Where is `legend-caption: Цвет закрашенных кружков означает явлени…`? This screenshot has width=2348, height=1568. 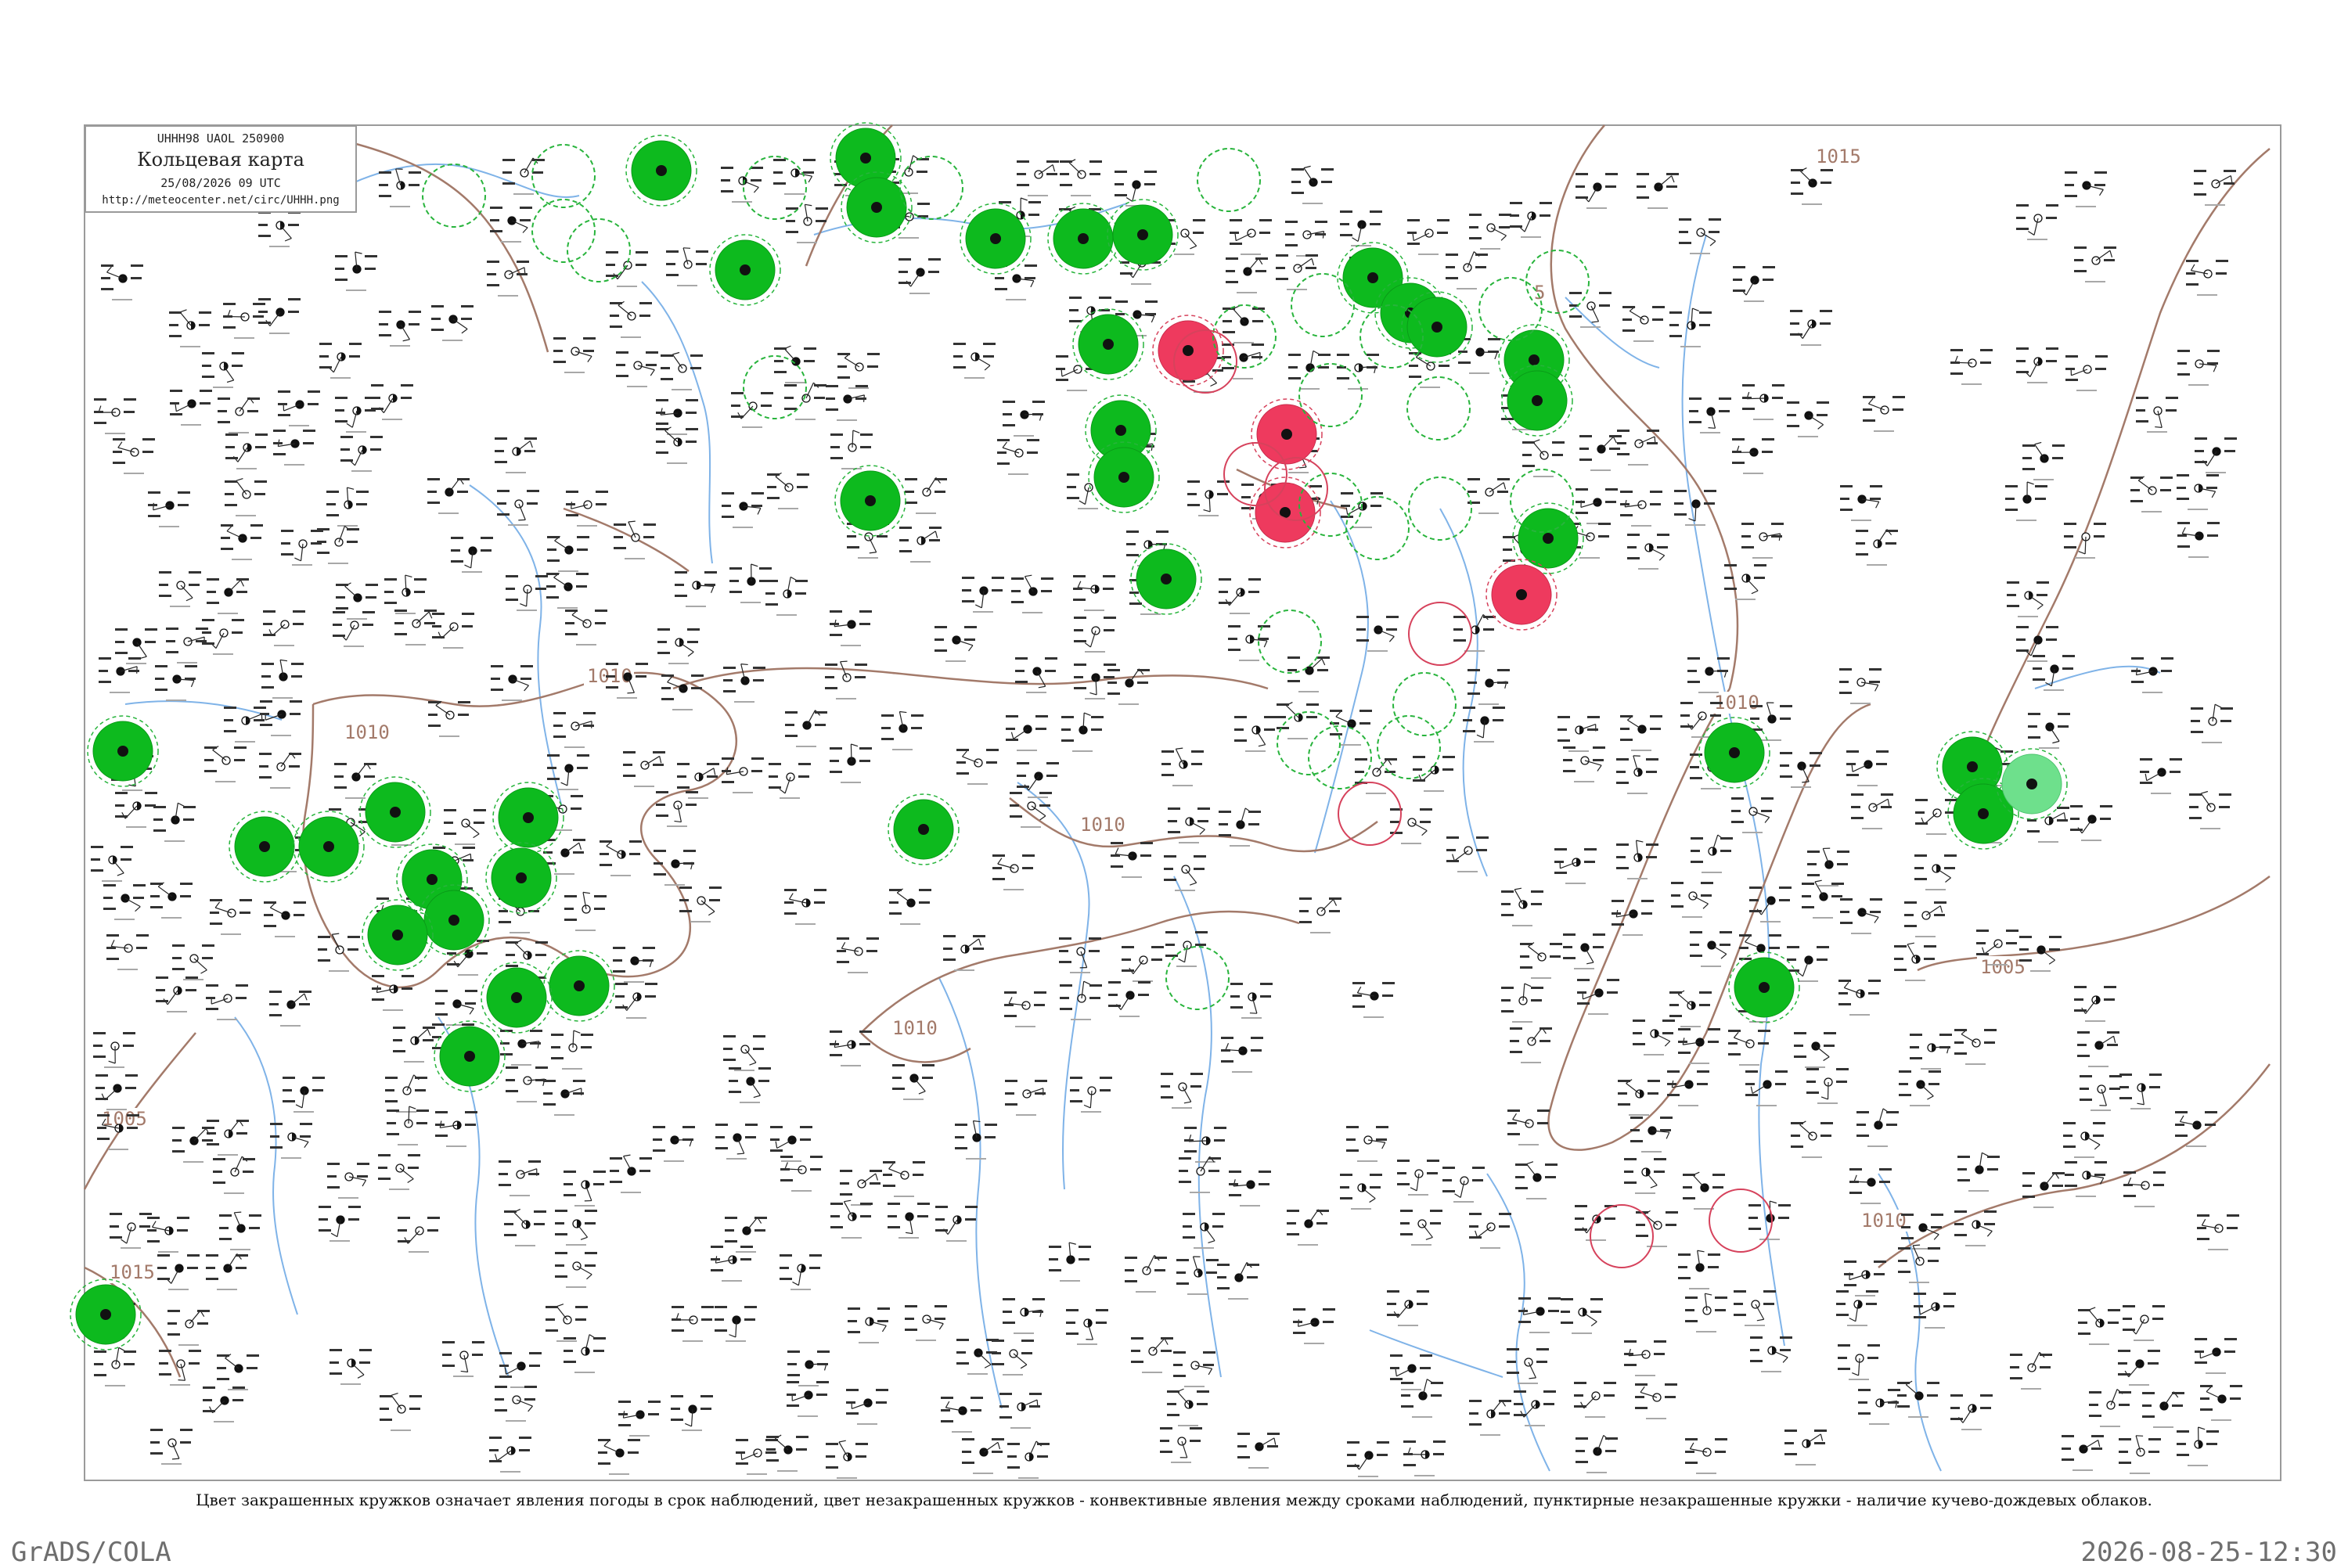 legend-caption: Цвет закрашенных кружков означает явлени… is located at coordinates (1174, 1500).